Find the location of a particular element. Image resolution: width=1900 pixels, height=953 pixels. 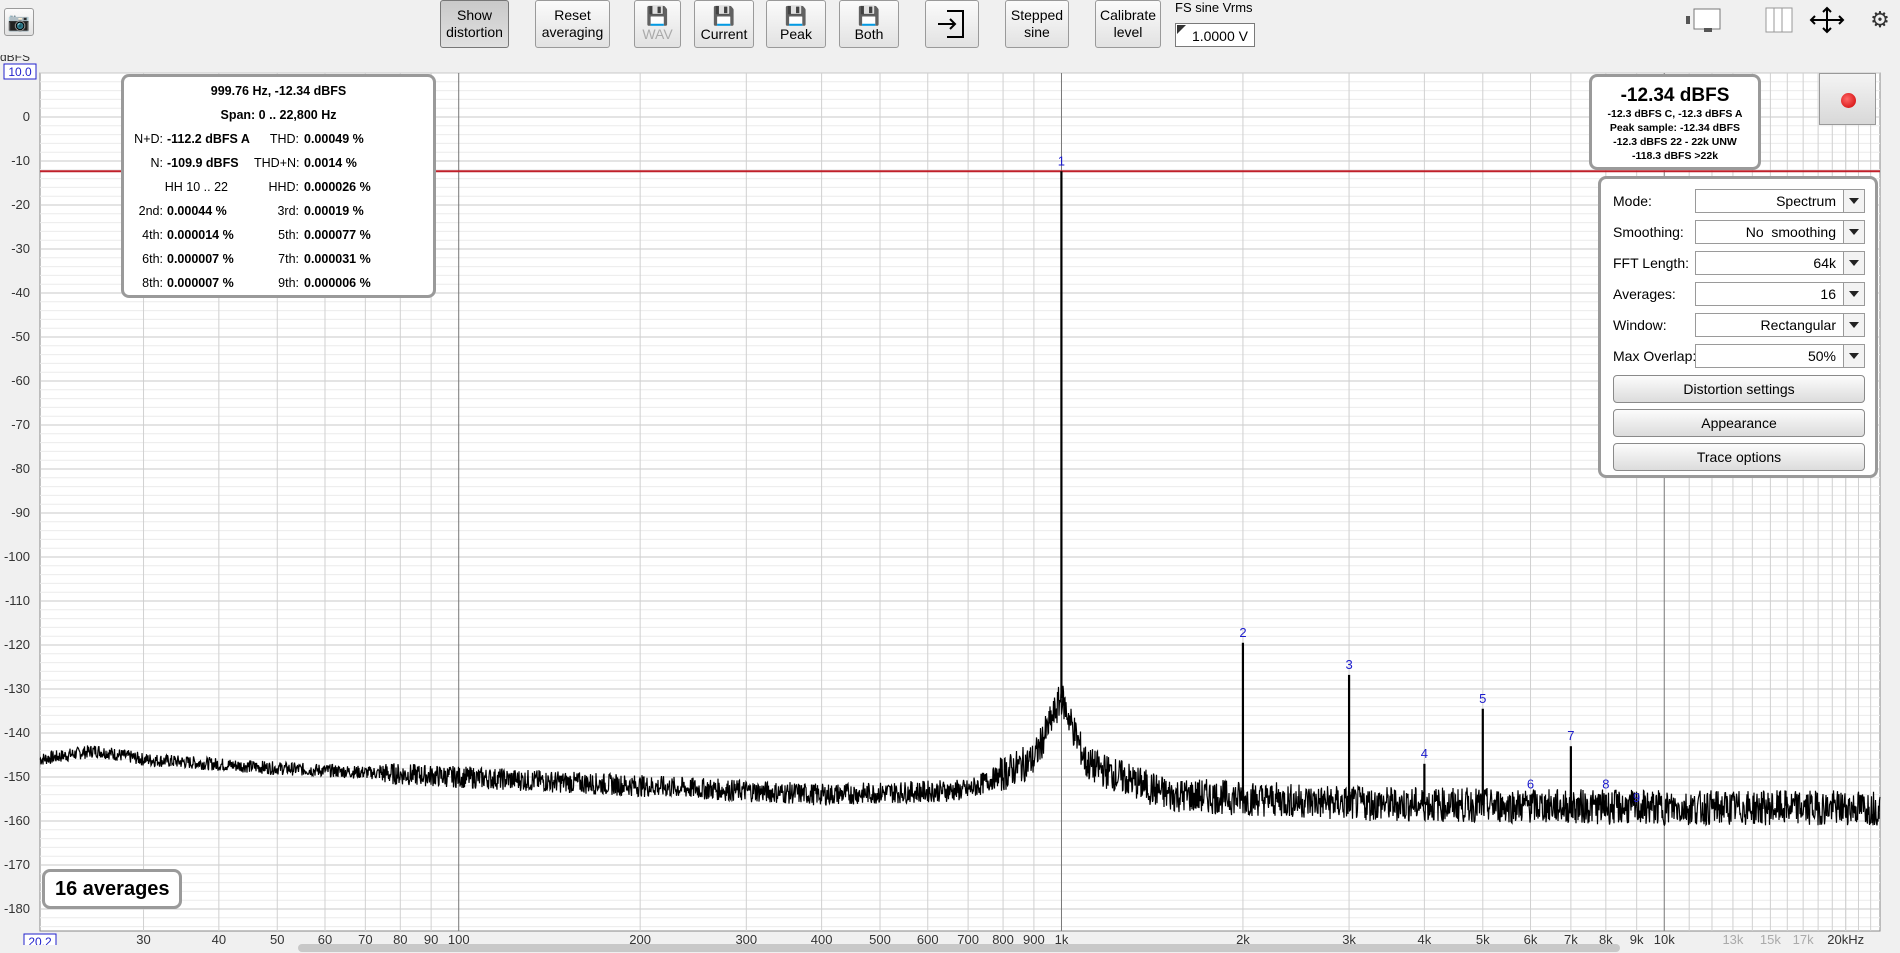

x-tick-label: 13k is located at coordinates (1732, 938).